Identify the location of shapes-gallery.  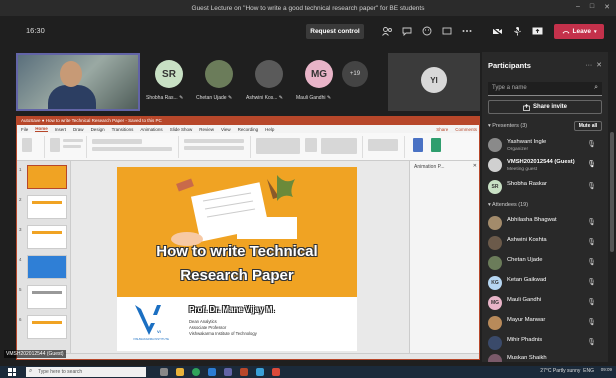
(278, 146).